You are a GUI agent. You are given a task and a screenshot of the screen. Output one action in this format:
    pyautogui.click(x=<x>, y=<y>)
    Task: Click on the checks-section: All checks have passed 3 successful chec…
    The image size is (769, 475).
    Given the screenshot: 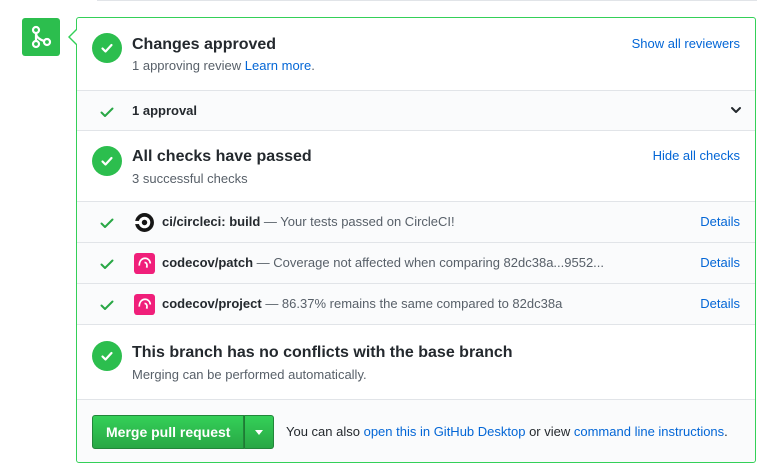 What is the action you would take?
    pyautogui.click(x=416, y=165)
    